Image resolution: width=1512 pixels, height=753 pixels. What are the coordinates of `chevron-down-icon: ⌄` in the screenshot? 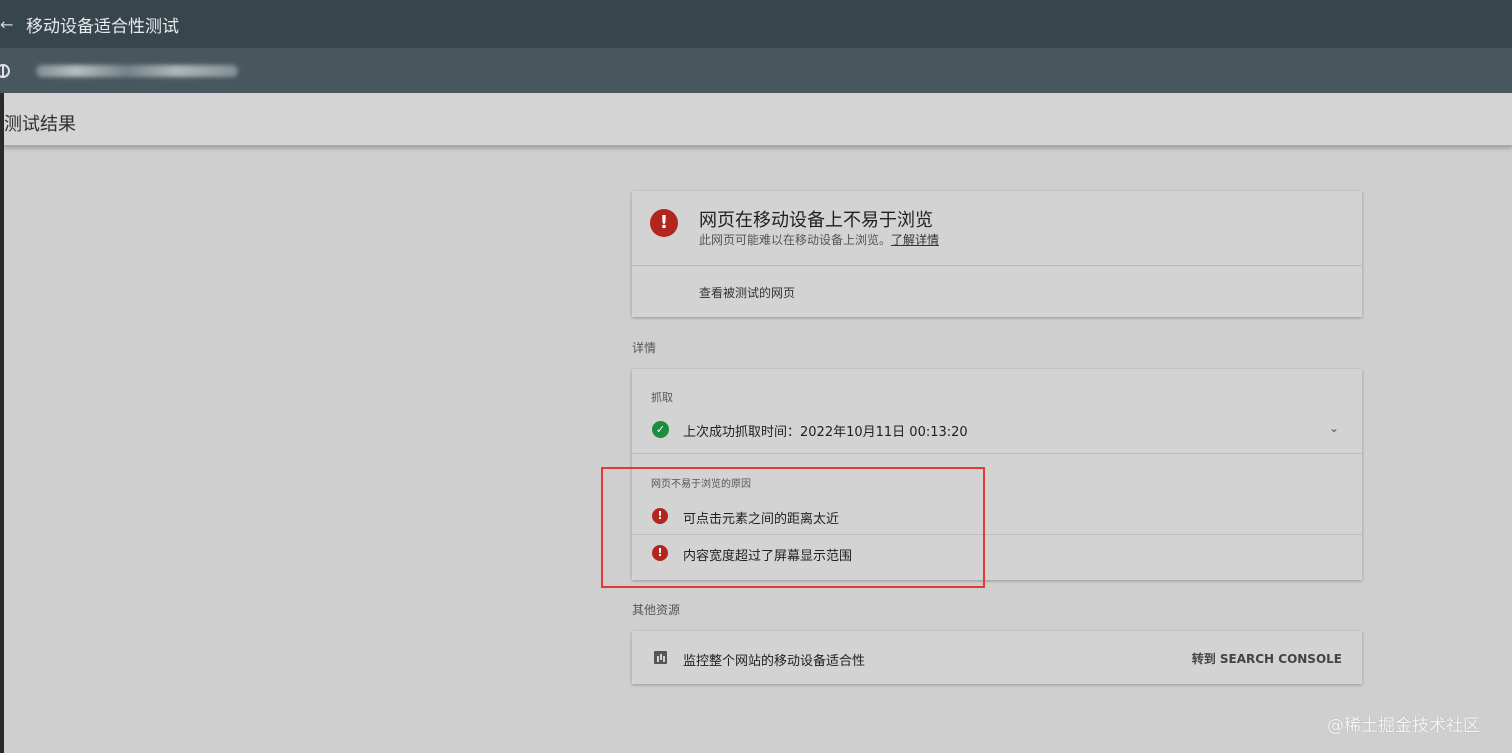 It's located at (1334, 428).